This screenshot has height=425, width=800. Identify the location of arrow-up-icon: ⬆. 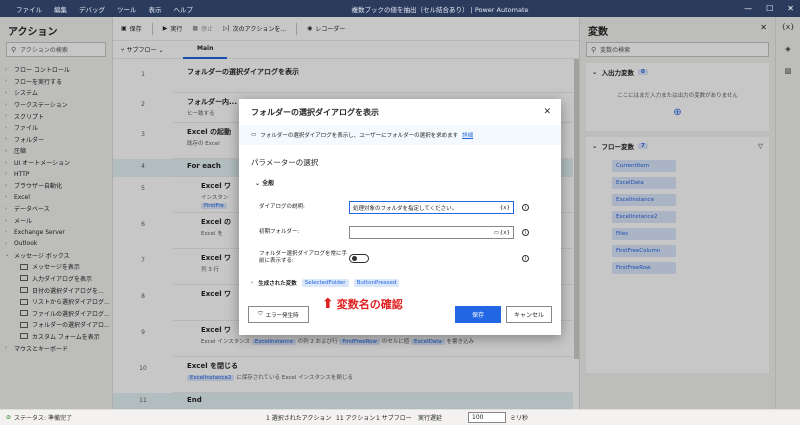
(328, 304).